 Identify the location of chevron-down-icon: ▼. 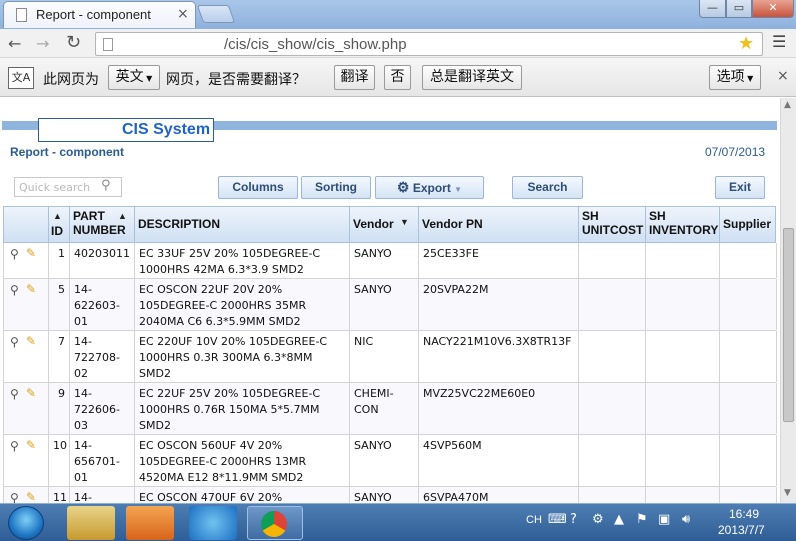
(458, 189).